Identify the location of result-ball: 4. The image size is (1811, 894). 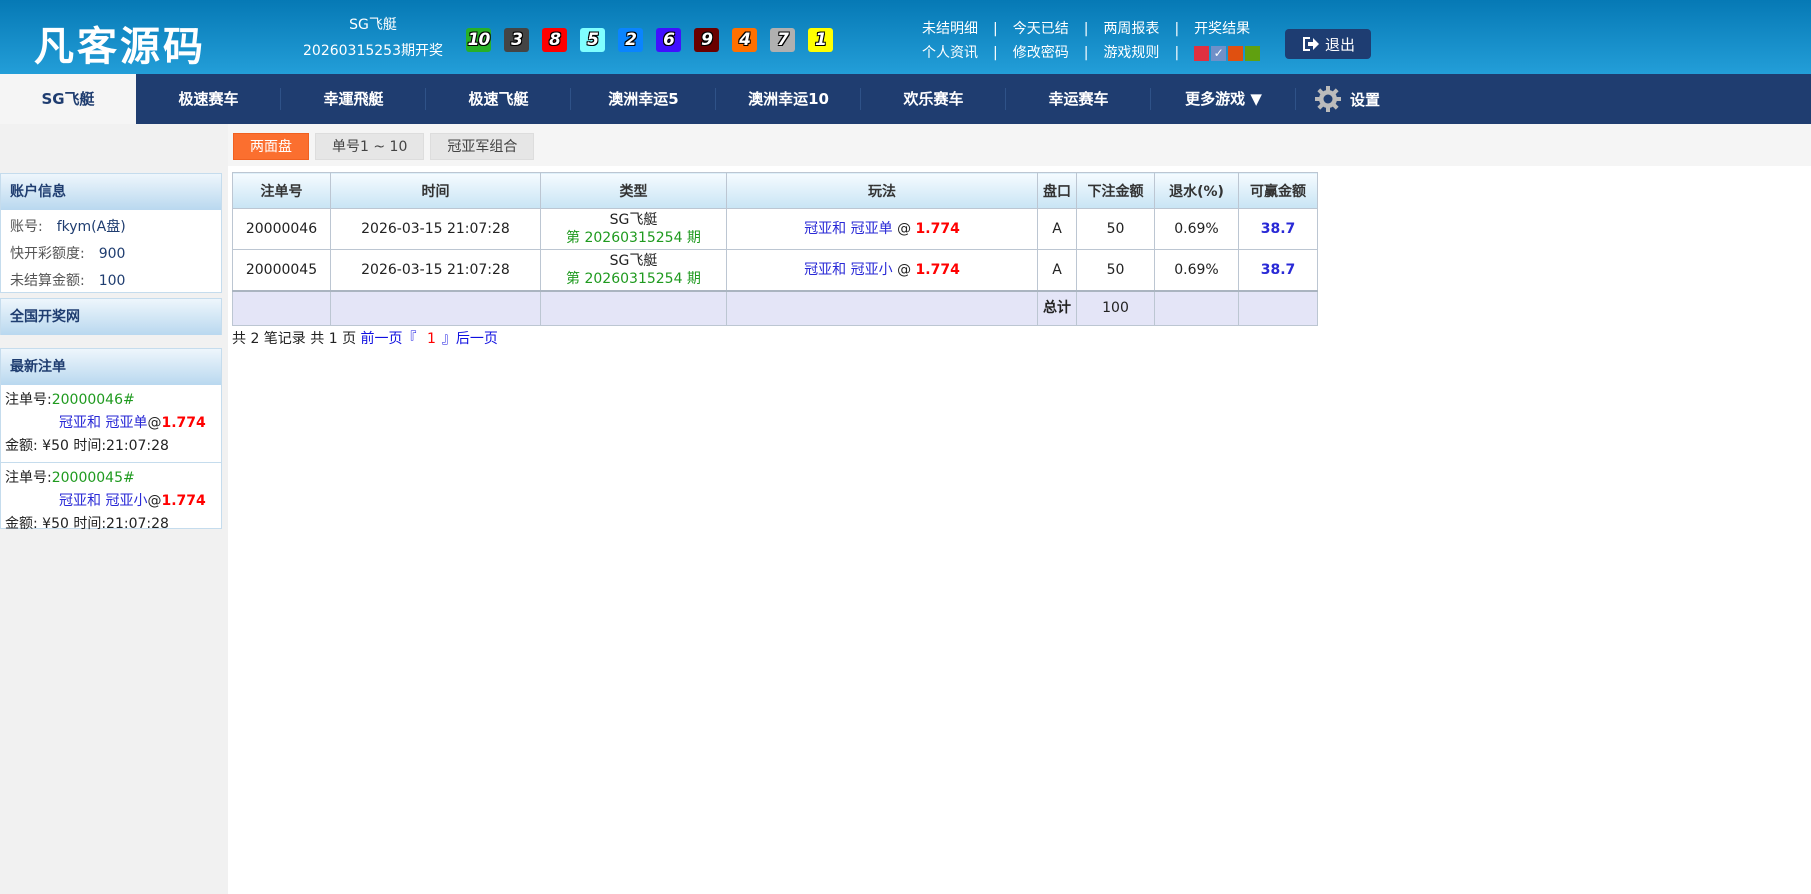
(744, 40).